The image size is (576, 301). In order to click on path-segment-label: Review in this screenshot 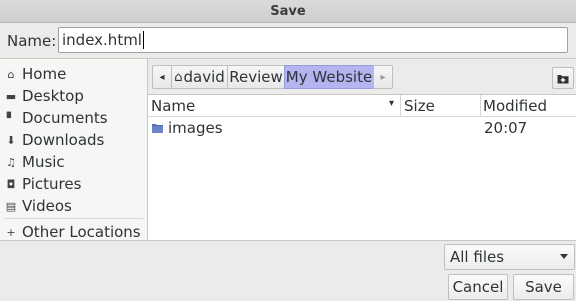, I will do `click(256, 77)`.